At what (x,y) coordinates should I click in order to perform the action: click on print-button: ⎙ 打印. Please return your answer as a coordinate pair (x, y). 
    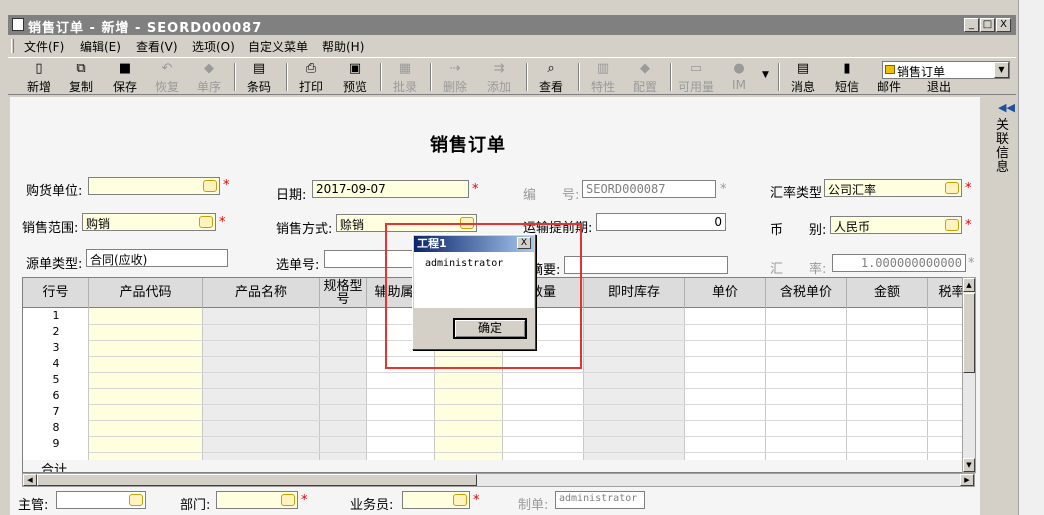
    Looking at the image, I should click on (311, 78).